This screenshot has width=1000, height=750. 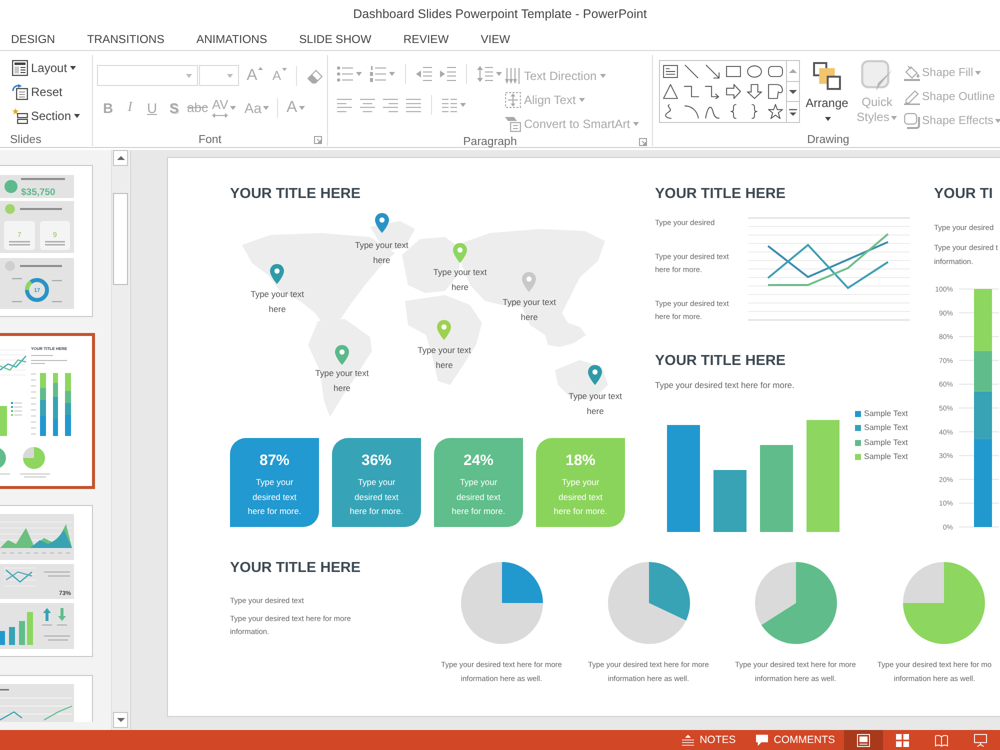 What do you see at coordinates (941, 740) in the screenshot?
I see `reading-view-icon` at bounding box center [941, 740].